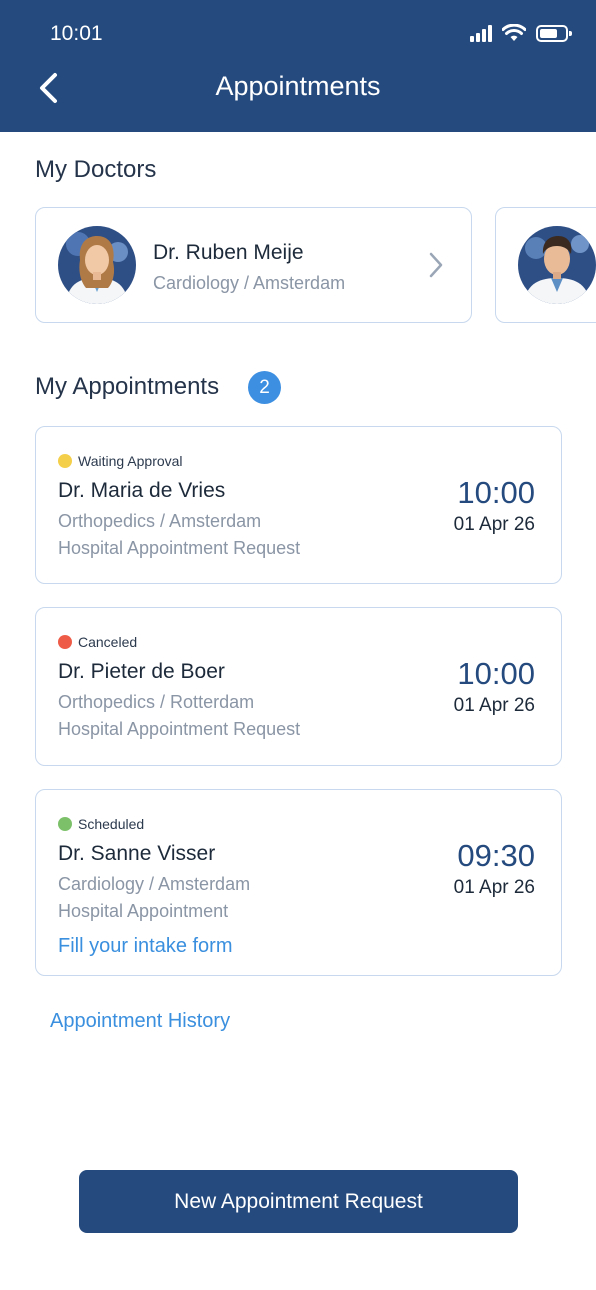 The width and height of the screenshot is (596, 1290). Describe the element at coordinates (160, 521) in the screenshot. I see `appointment-specialty: Orthopedics / Amsterdam` at that location.